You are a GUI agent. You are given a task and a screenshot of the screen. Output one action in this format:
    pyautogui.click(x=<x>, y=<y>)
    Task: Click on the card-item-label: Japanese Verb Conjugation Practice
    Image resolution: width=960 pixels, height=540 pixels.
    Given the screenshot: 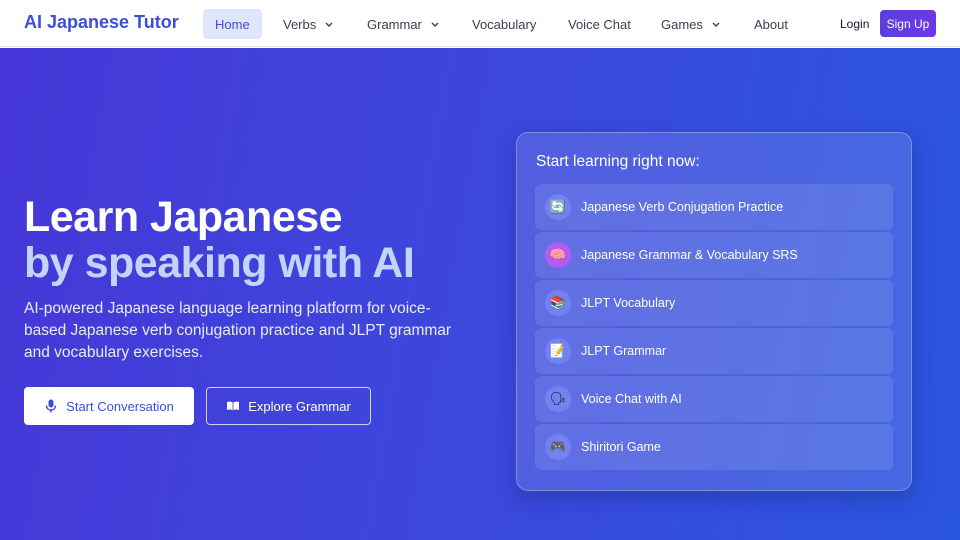 What is the action you would take?
    pyautogui.click(x=682, y=207)
    